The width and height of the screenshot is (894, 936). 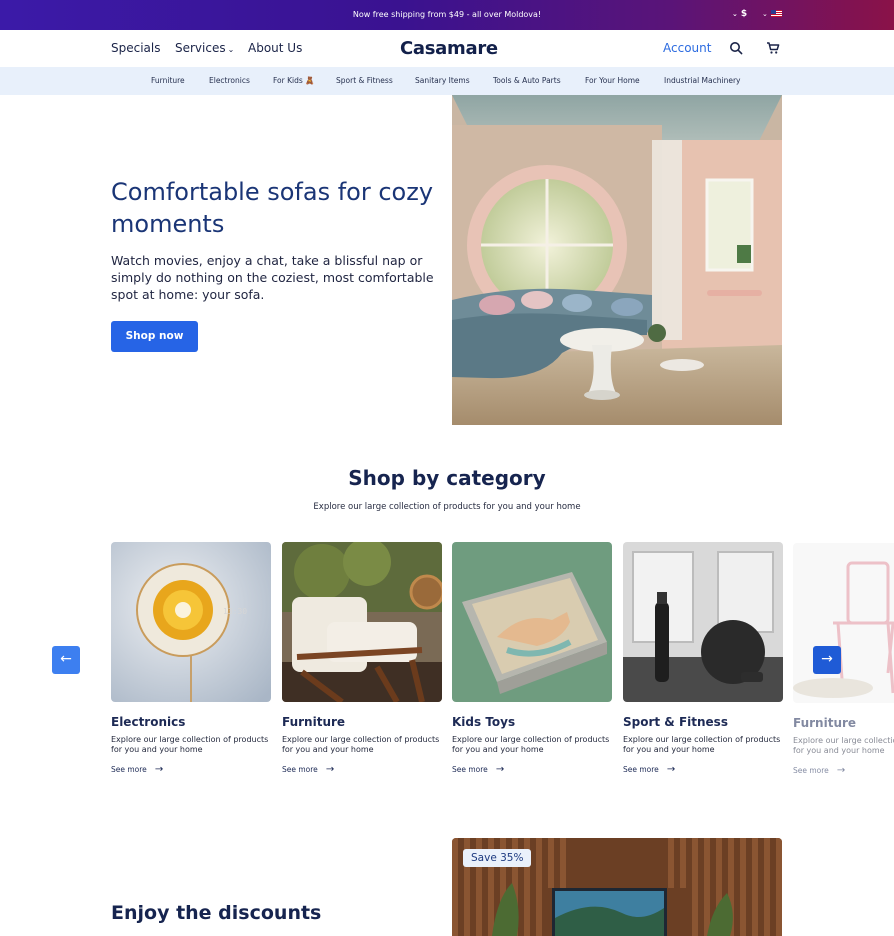 What do you see at coordinates (168, 80) in the screenshot?
I see `category-link: Furniture` at bounding box center [168, 80].